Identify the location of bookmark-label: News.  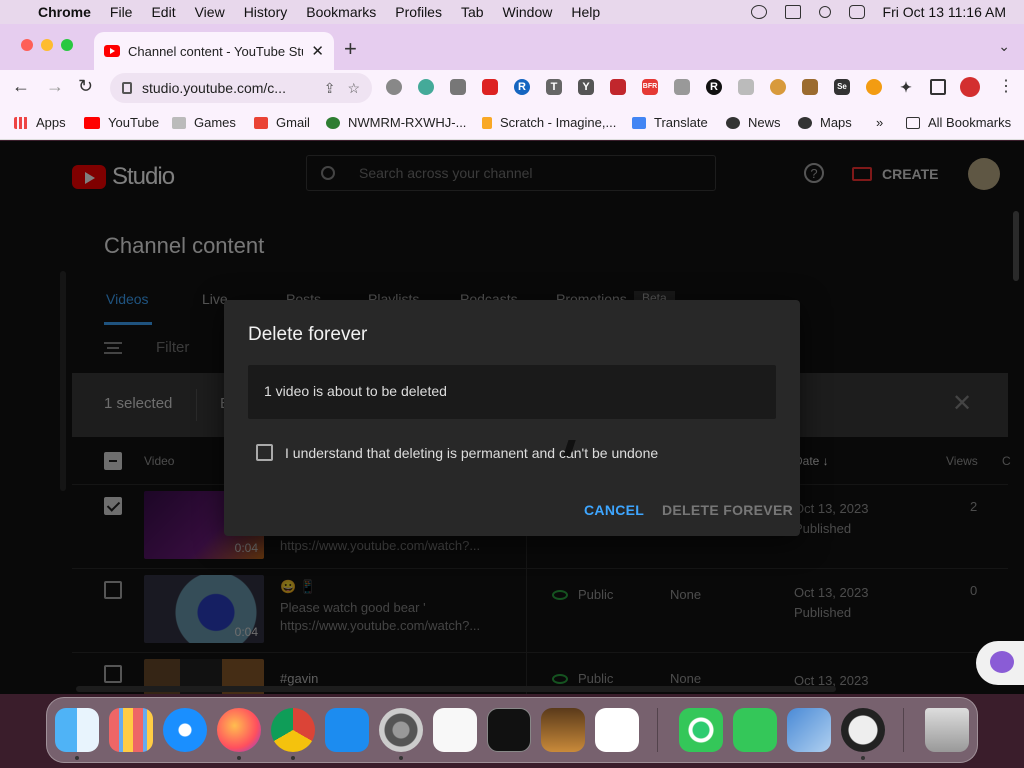
(764, 122).